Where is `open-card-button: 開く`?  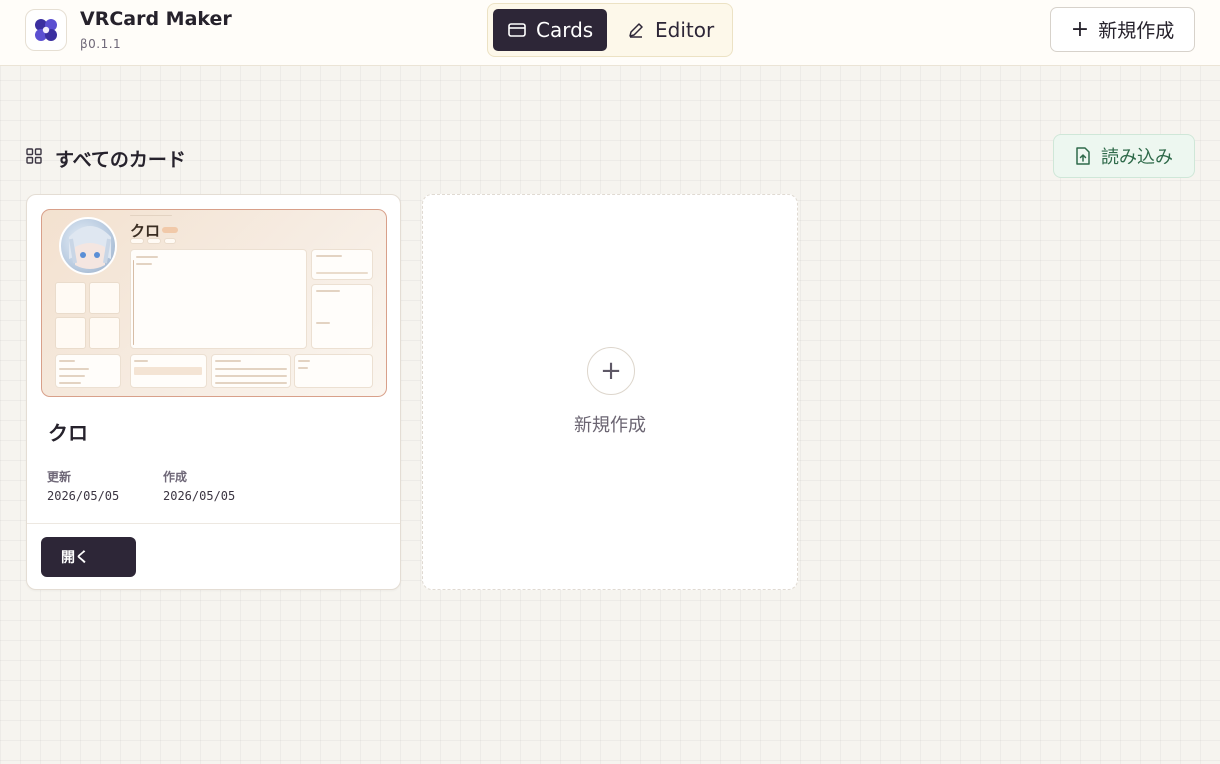
open-card-button: 開く is located at coordinates (88, 557).